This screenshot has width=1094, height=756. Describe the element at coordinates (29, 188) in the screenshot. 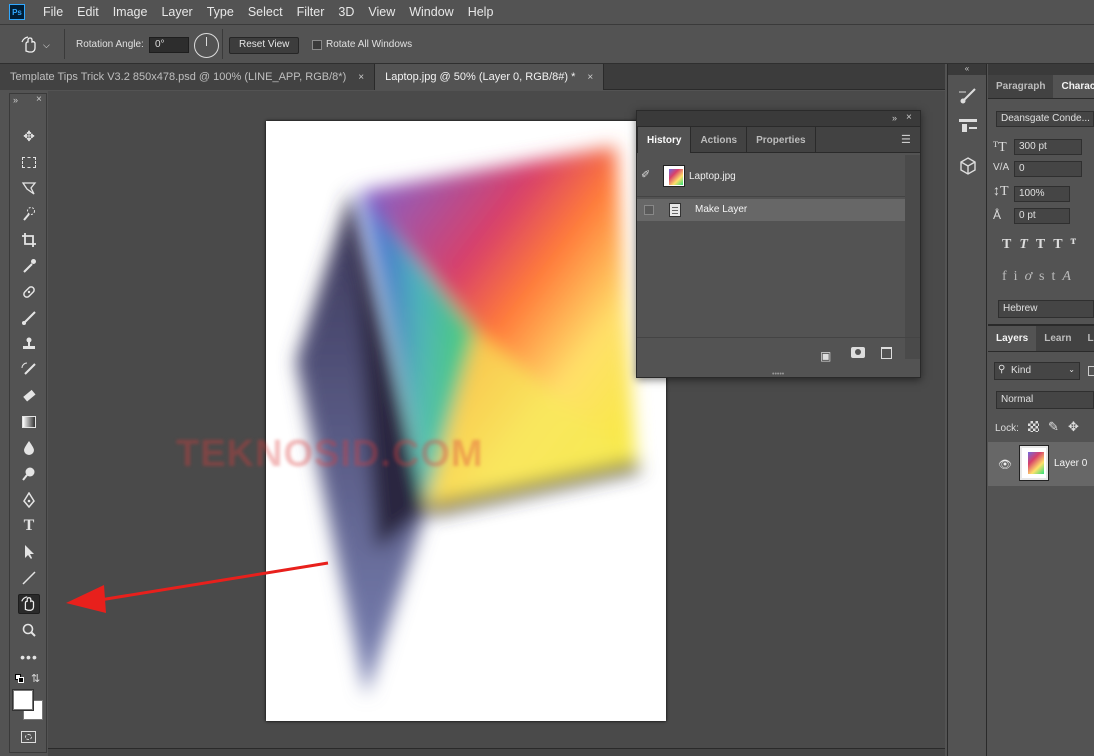

I see `lasso-tool-icon` at that location.